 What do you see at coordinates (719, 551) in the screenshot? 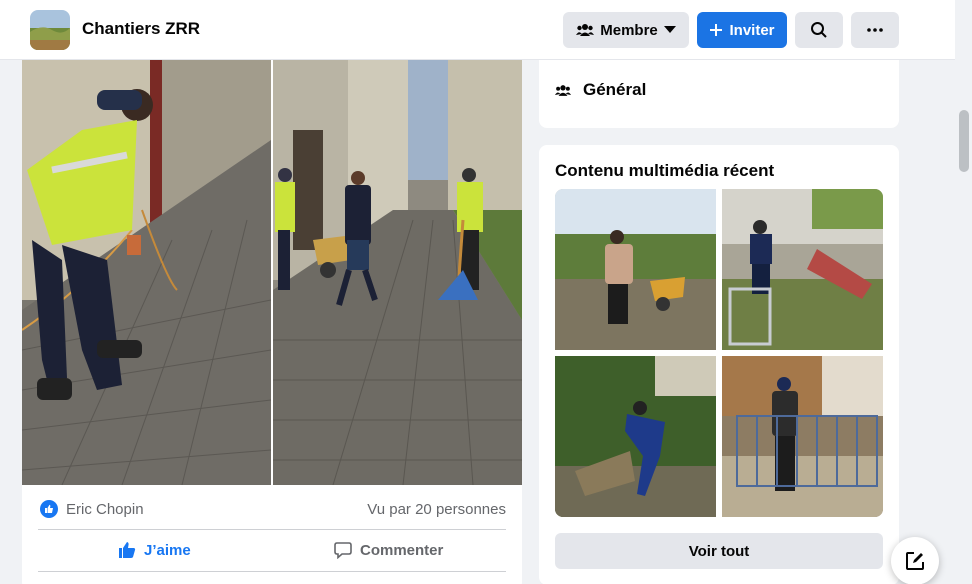
I see `see-all-button: Voir tout` at bounding box center [719, 551].